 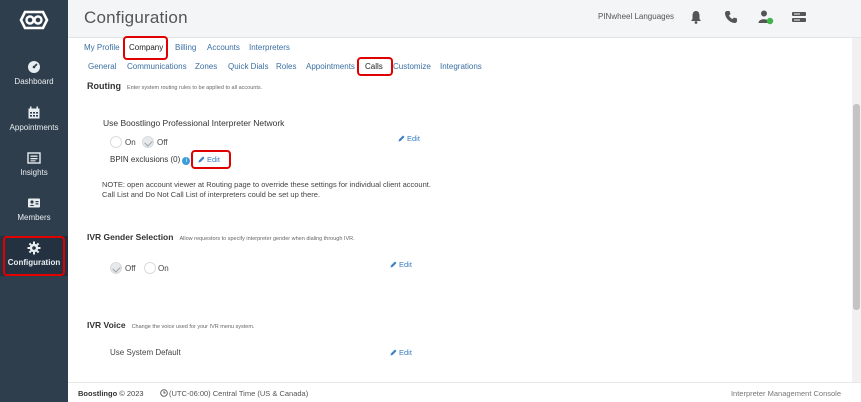 I want to click on routing-title: Routing, so click(x=104, y=86).